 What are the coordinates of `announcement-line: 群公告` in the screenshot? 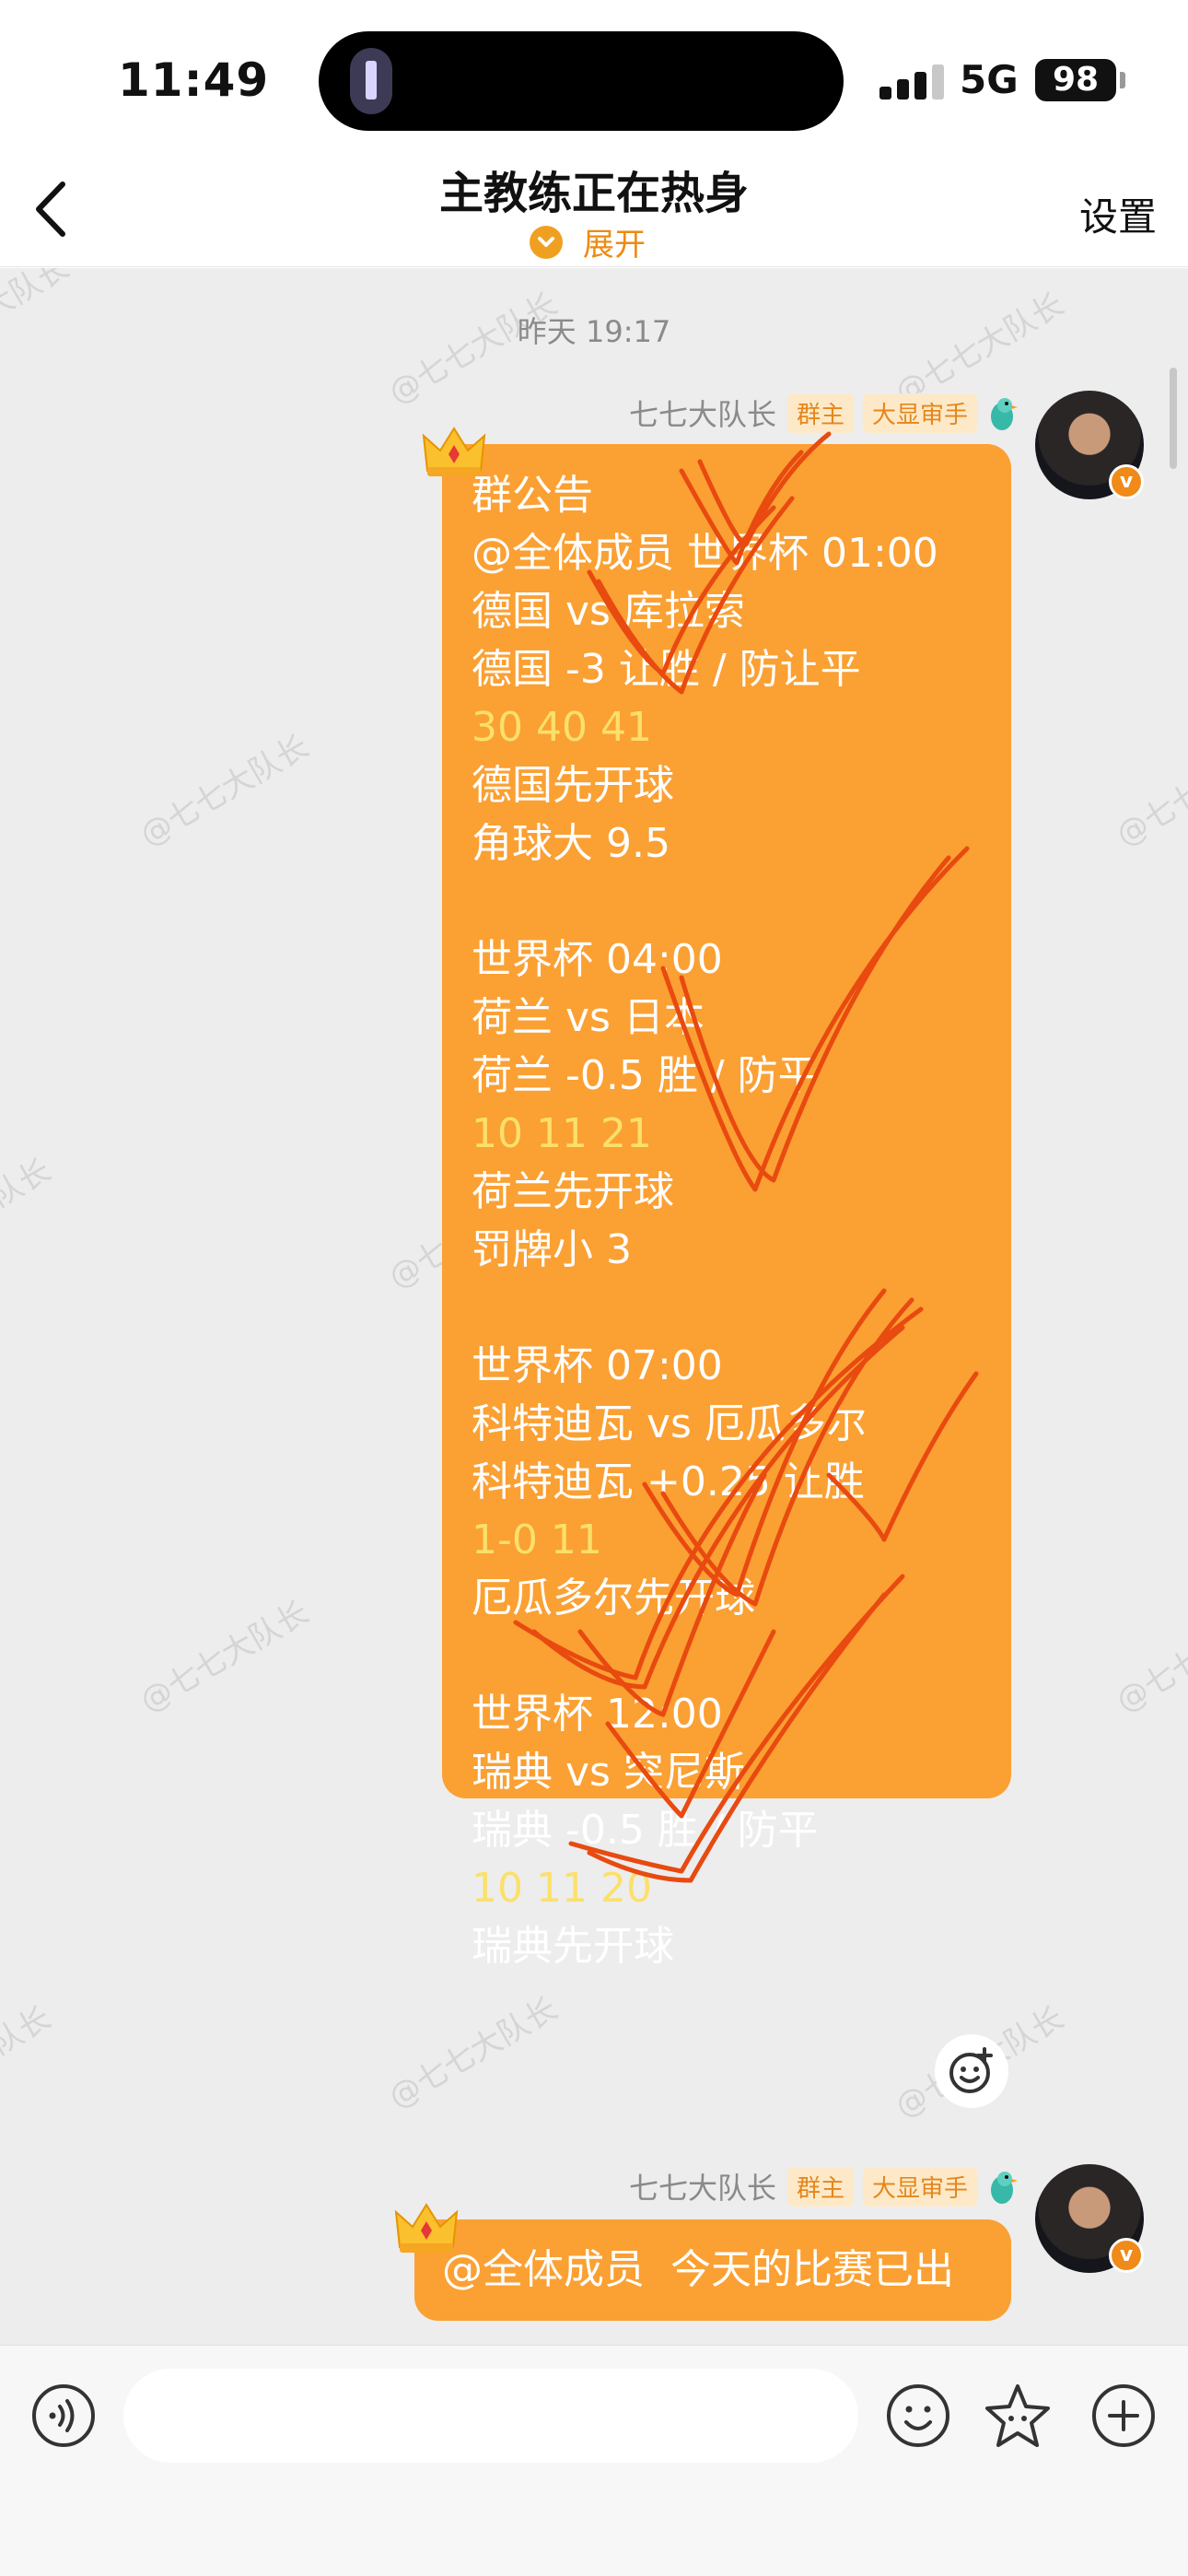 It's located at (532, 495).